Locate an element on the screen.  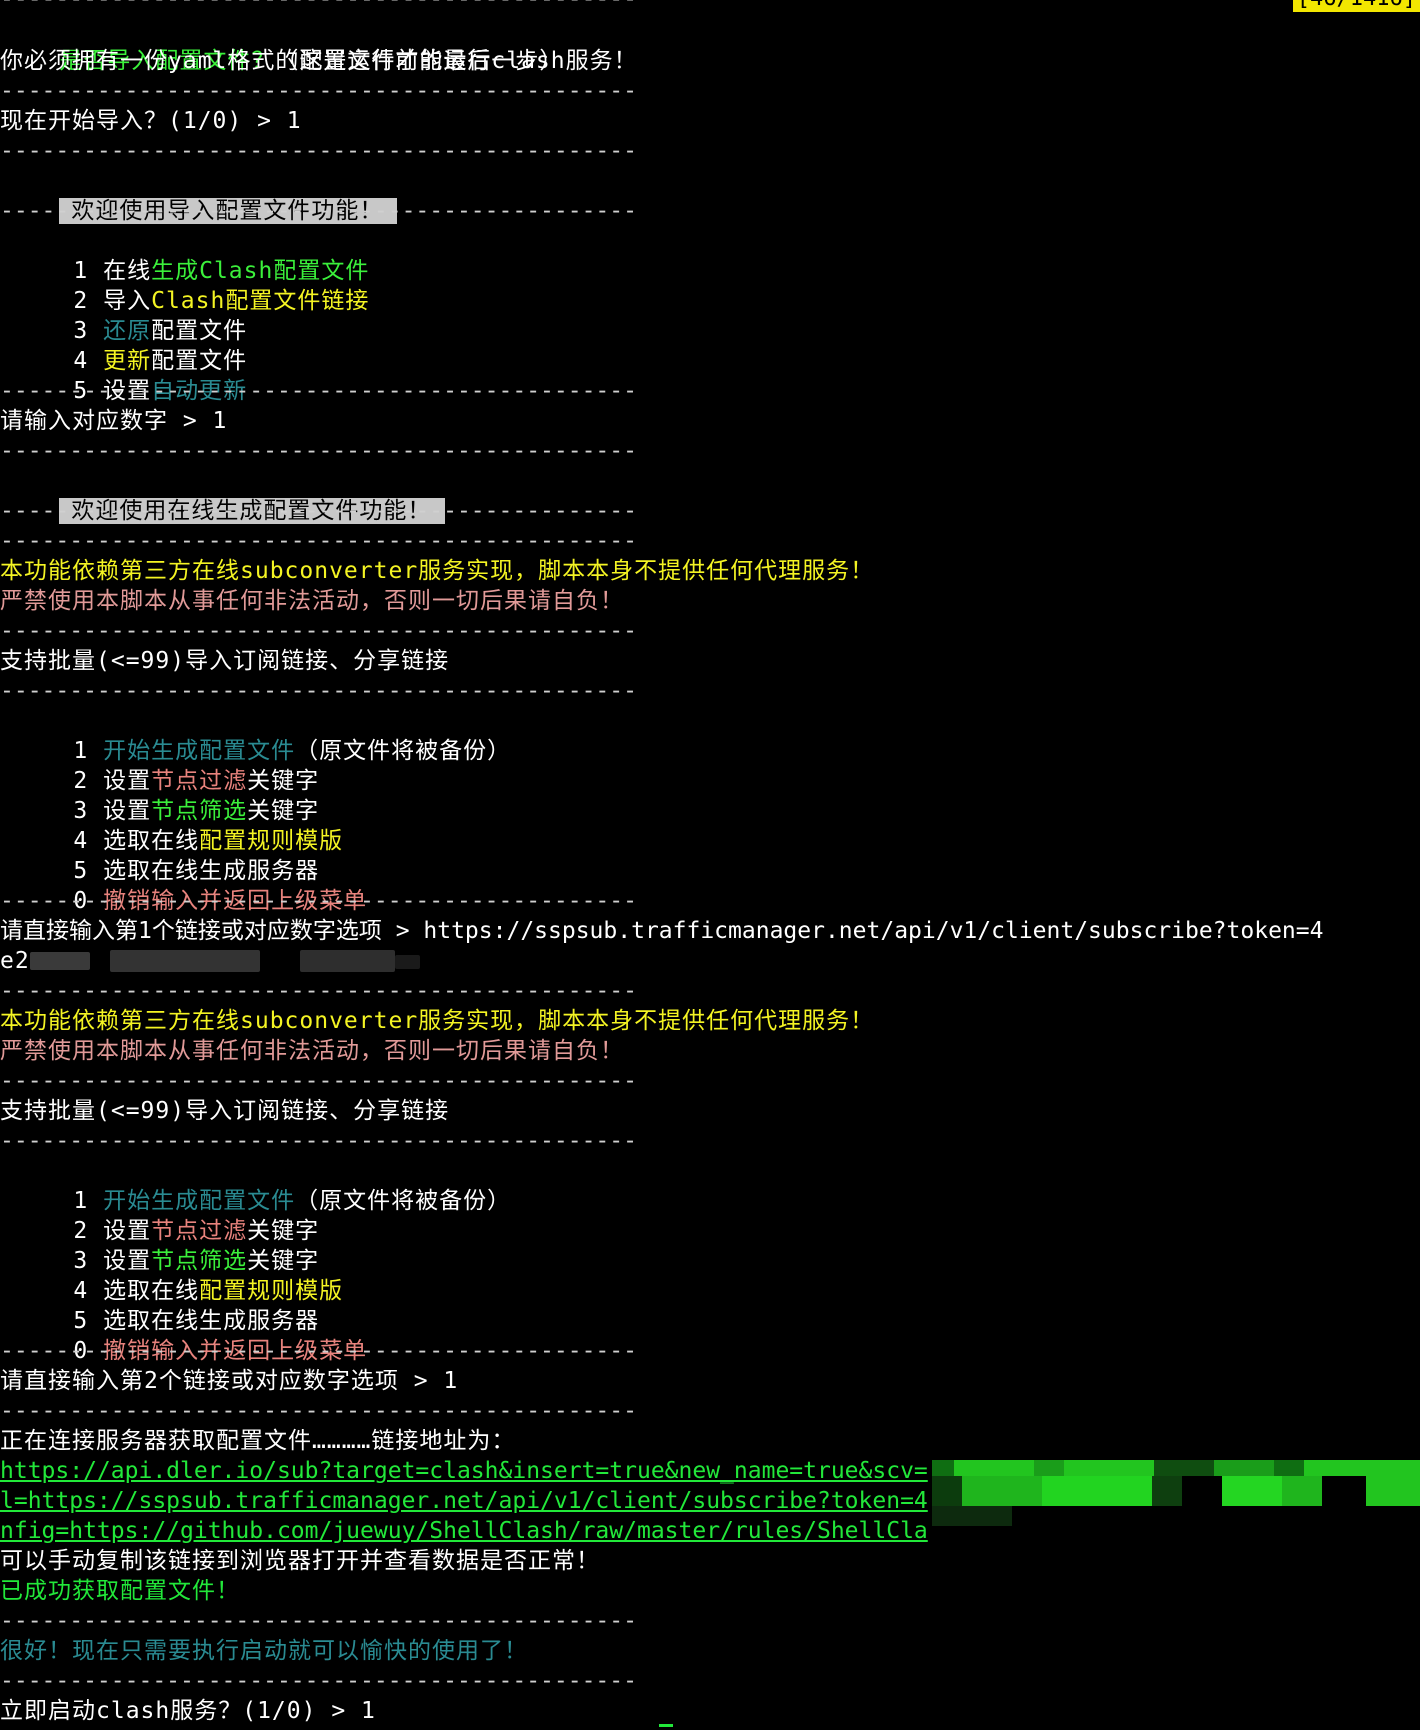
redaction-pixelation is located at coordinates (1176, 1493).